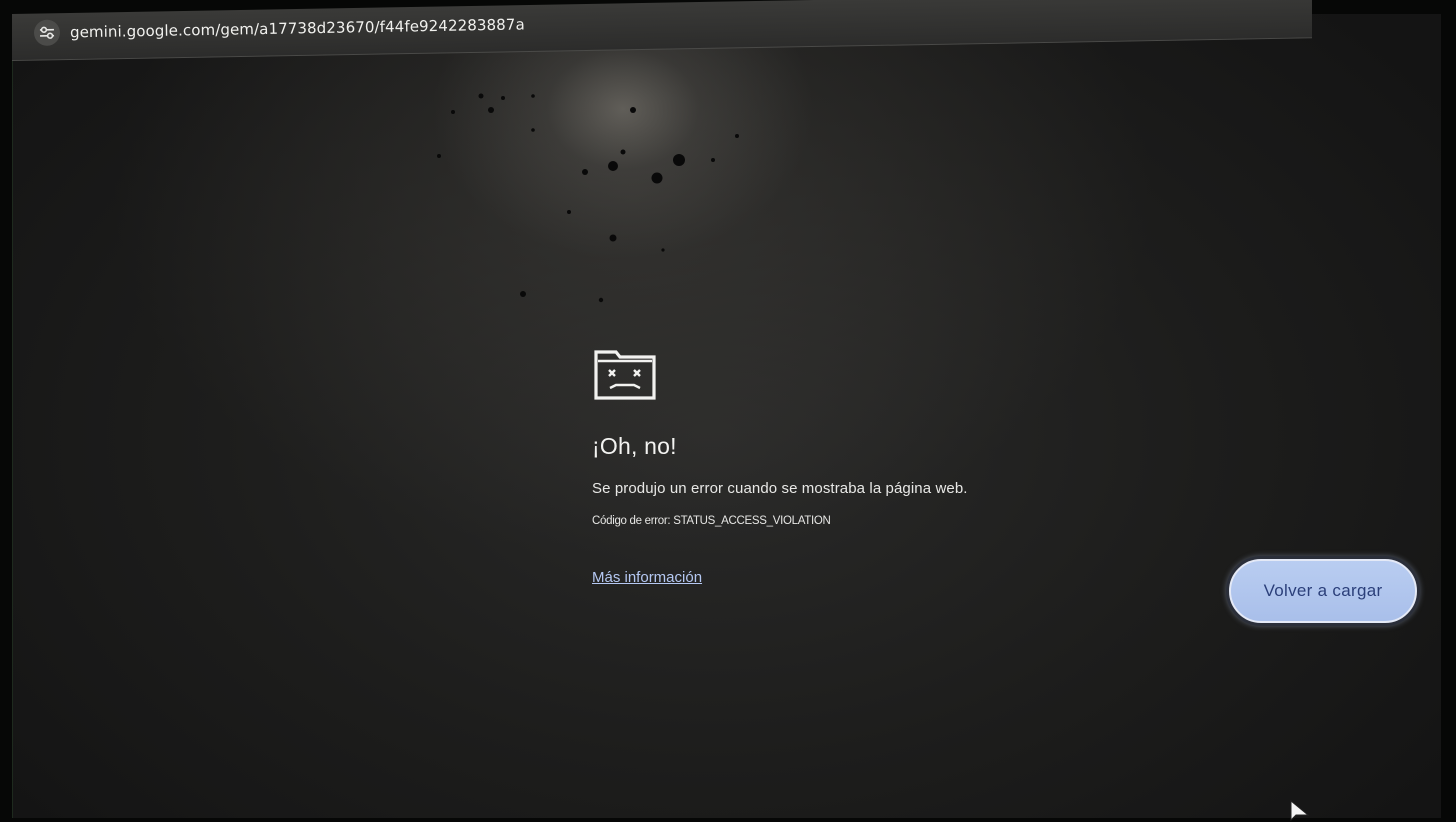 This screenshot has width=1456, height=822. I want to click on mouse-cursor-icon, so click(1300, 811).